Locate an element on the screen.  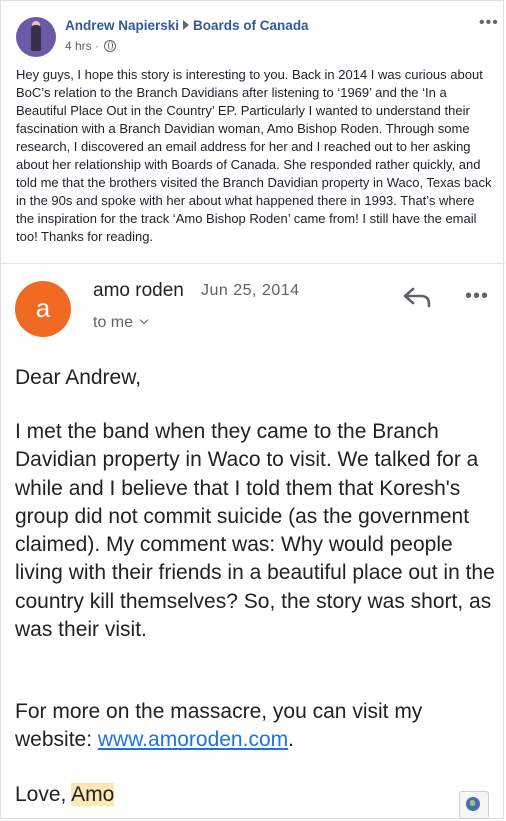
post-header: Andrew Napierski Boards of Canada is located at coordinates (187, 25).